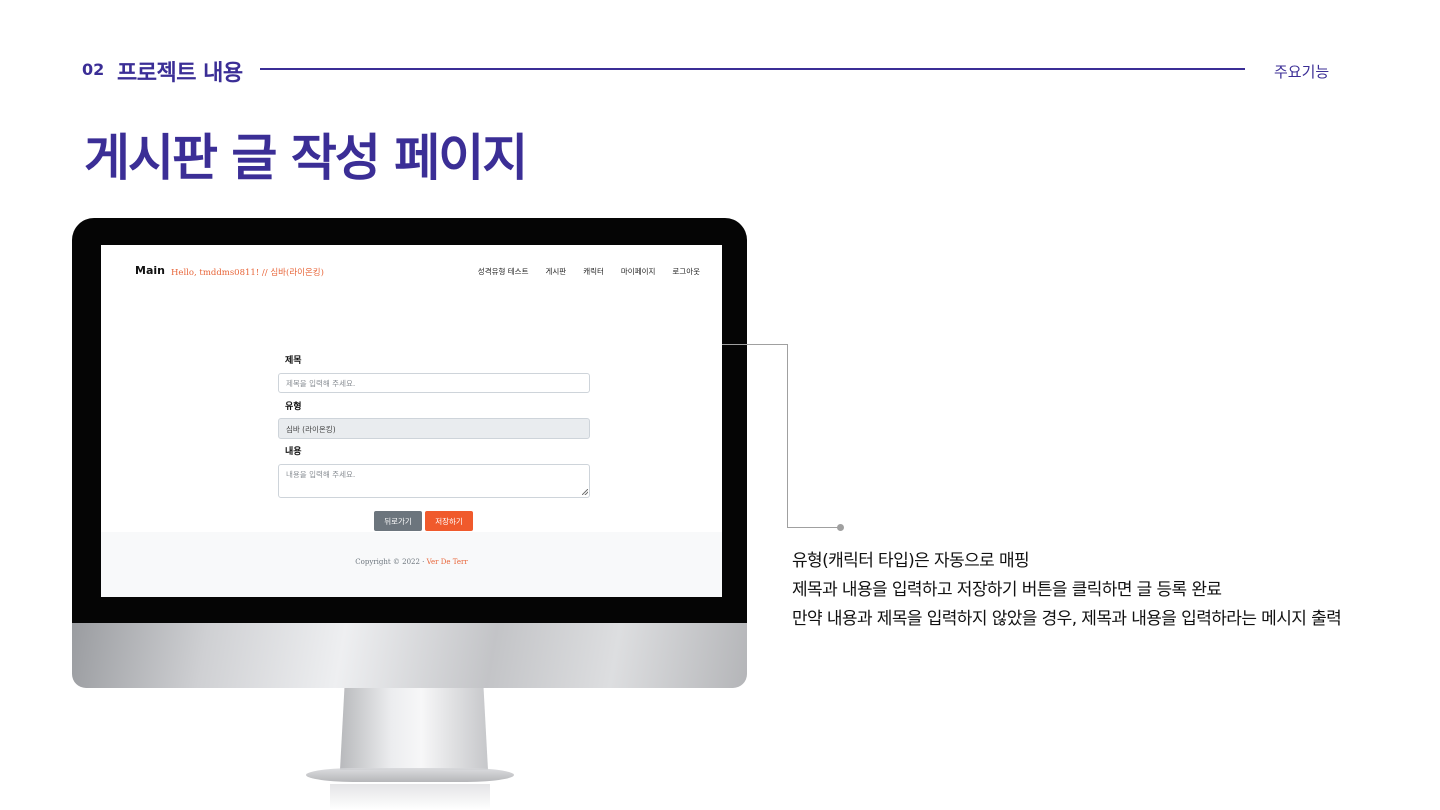  I want to click on type-label: 유형, so click(293, 407).